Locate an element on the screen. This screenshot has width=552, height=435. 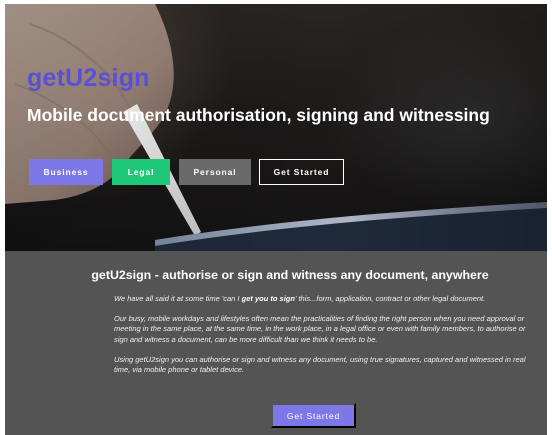
get-started-button: Get Started is located at coordinates (301, 172).